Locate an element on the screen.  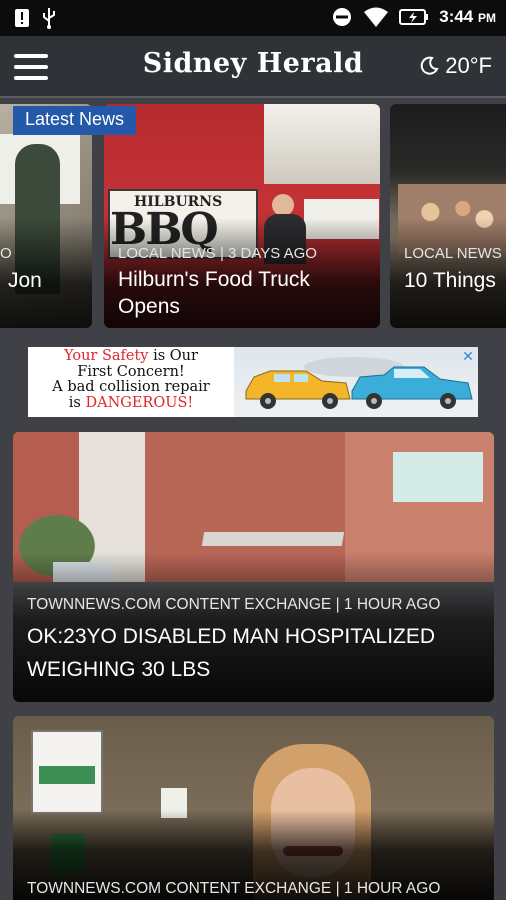
do-not-disturb-icon is located at coordinates (342, 17).